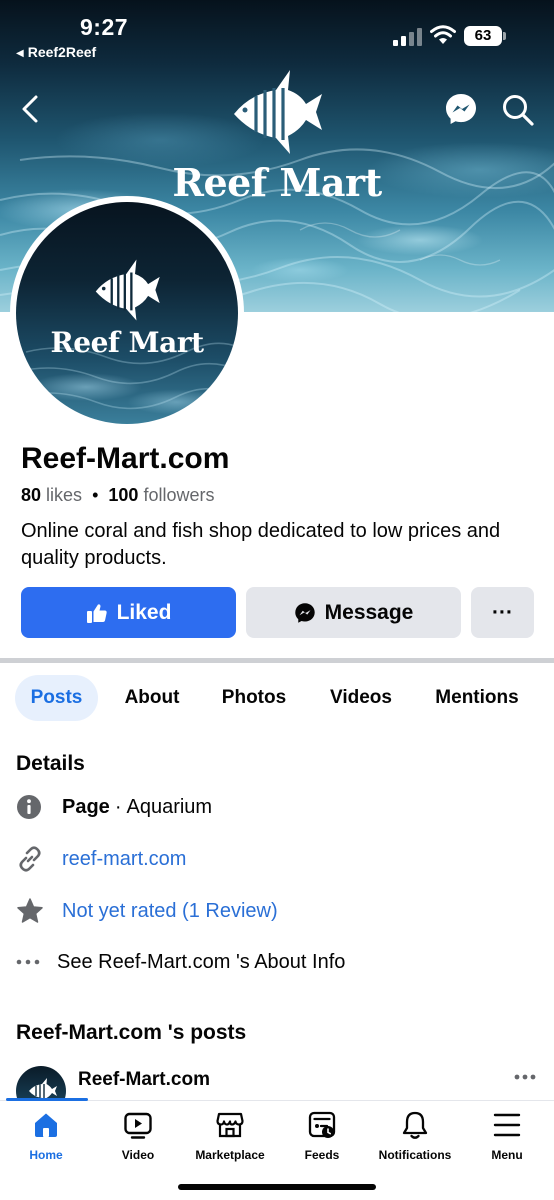 The image size is (554, 1200). What do you see at coordinates (46, 1155) in the screenshot?
I see `nav-home-label: Home` at bounding box center [46, 1155].